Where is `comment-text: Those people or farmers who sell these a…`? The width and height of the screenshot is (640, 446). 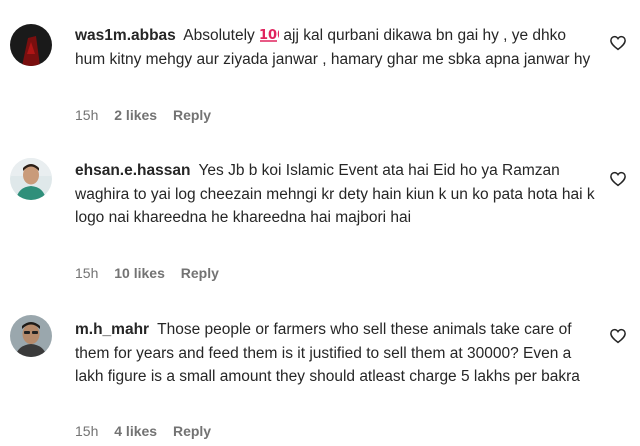
comment-text: Those people or farmers who sell these a… is located at coordinates (327, 353).